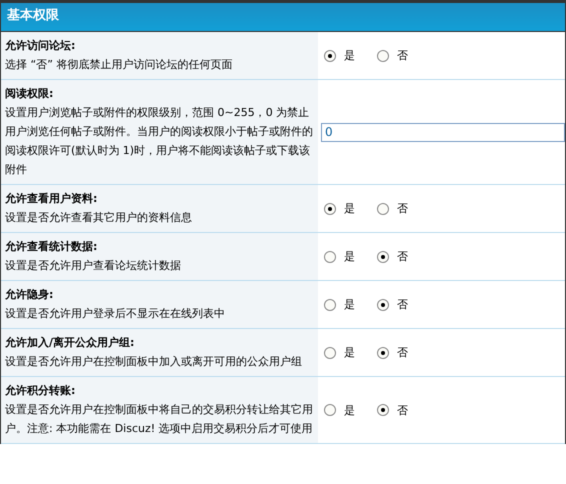 This screenshot has height=484, width=566. What do you see at coordinates (99, 218) in the screenshot?
I see `setting-description: 设置是否允许查看其它用户的资料信息` at bounding box center [99, 218].